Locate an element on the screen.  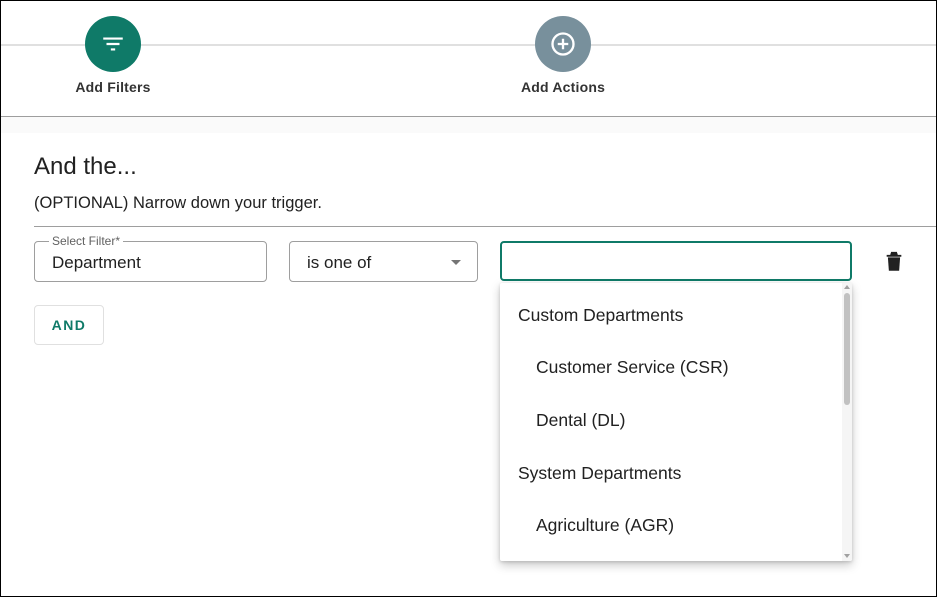
operator-value: is one of is located at coordinates (339, 262).